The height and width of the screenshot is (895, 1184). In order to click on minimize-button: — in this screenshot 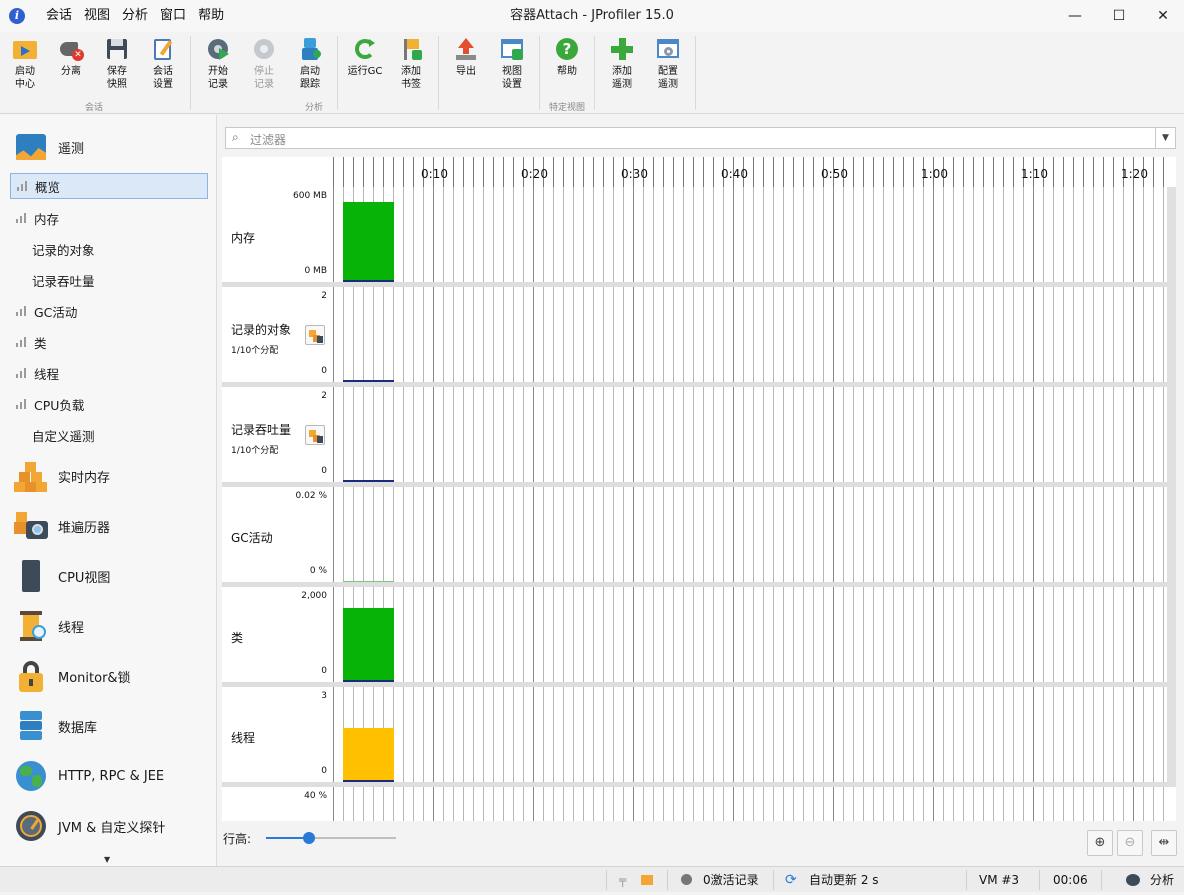, I will do `click(1075, 16)`.